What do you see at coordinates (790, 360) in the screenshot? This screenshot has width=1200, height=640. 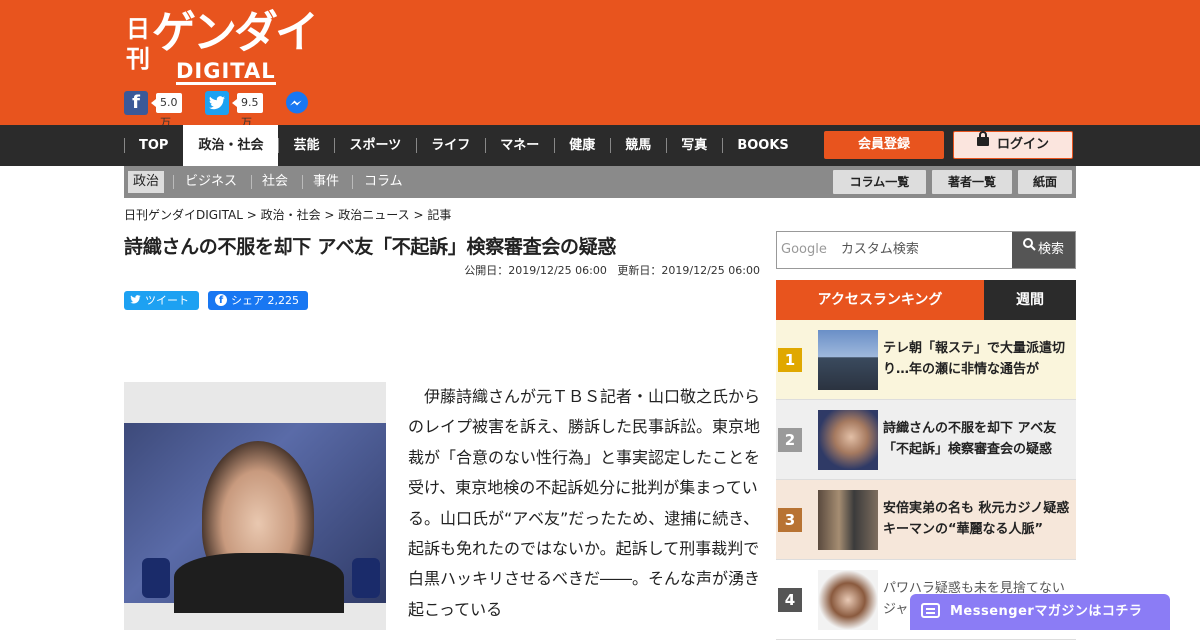 I see `rank-badge: 1` at bounding box center [790, 360].